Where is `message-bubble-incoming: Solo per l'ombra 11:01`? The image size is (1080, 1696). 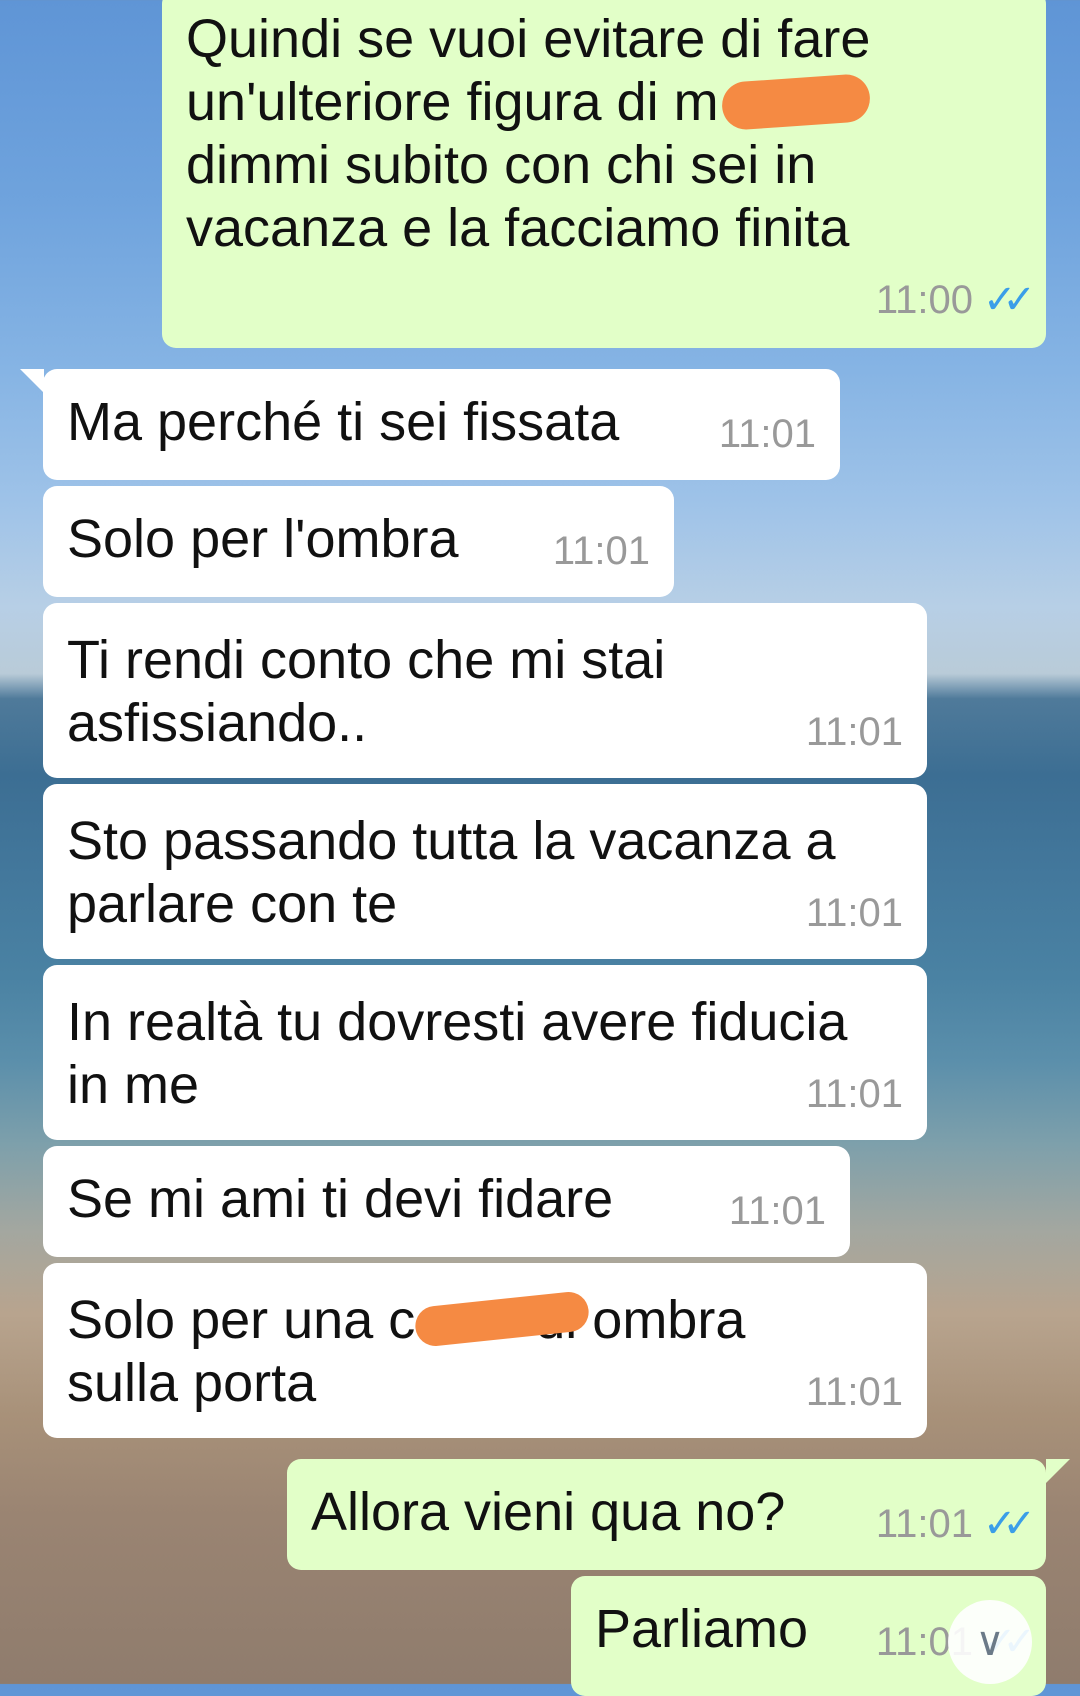
message-bubble-incoming: Solo per l'ombra 11:01 is located at coordinates (358, 541).